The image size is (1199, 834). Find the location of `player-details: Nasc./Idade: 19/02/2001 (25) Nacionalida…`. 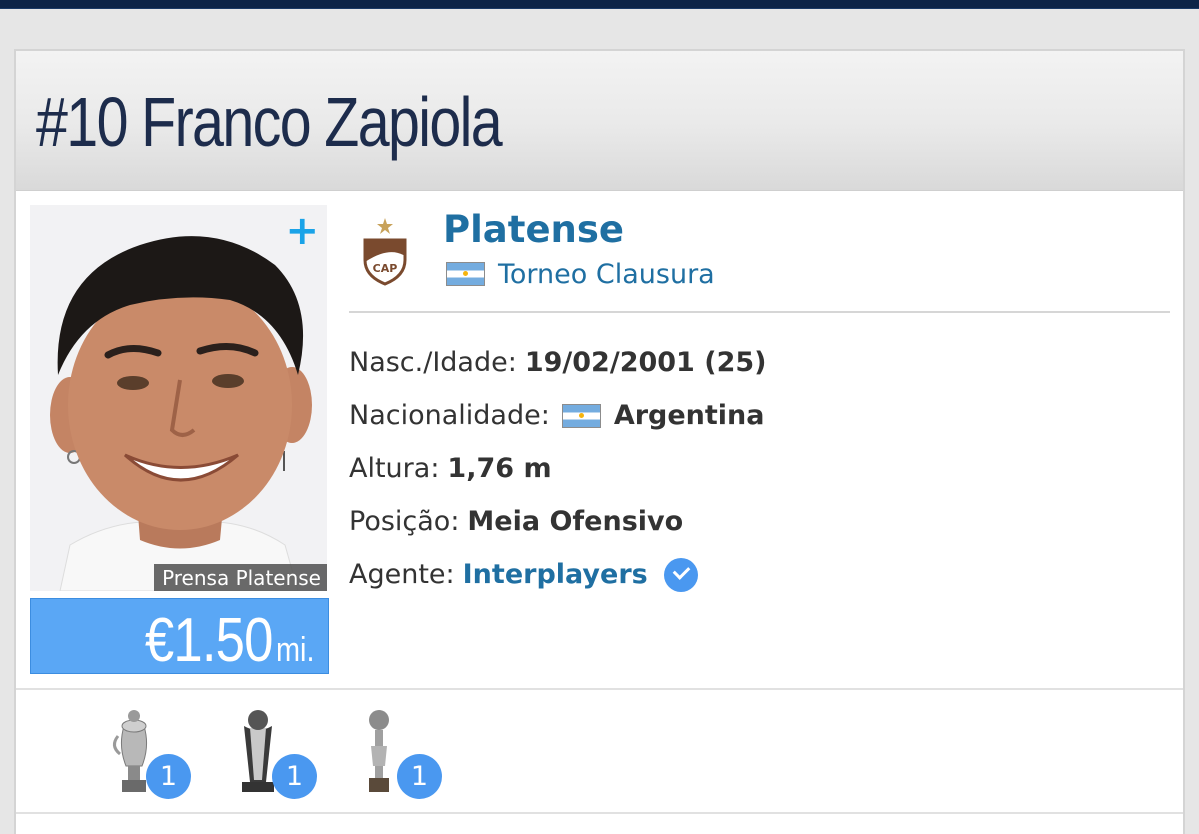

player-details: Nasc./Idade: 19/02/2001 (25) Nacionalida… is located at coordinates (558, 468).